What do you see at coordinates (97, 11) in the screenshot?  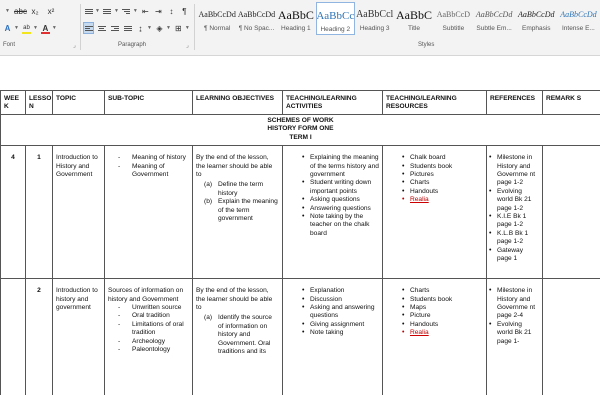 I see `bullets-caret: ▼` at bounding box center [97, 11].